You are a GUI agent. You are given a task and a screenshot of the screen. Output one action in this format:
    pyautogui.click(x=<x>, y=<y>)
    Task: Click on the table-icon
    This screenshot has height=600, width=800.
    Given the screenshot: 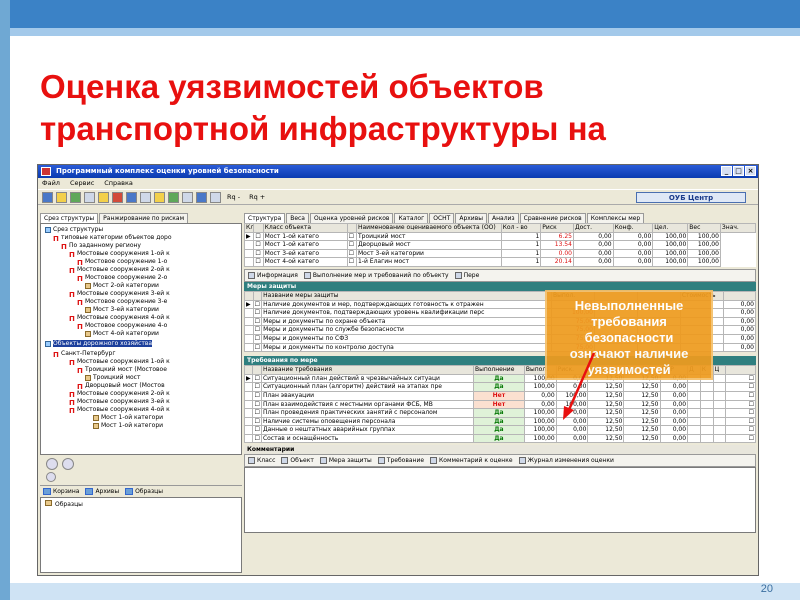 What is the action you would take?
    pyautogui.click(x=145, y=197)
    